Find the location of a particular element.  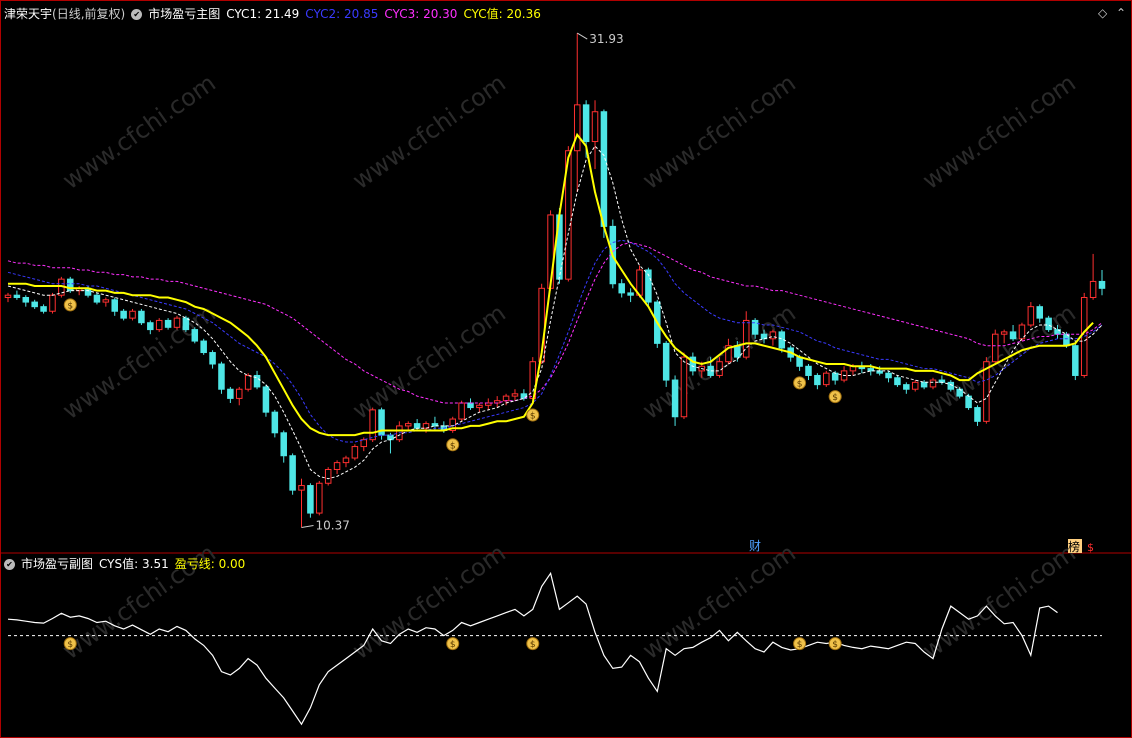

sub-indicator-menu-icon: ✔ is located at coordinates (9, 564).